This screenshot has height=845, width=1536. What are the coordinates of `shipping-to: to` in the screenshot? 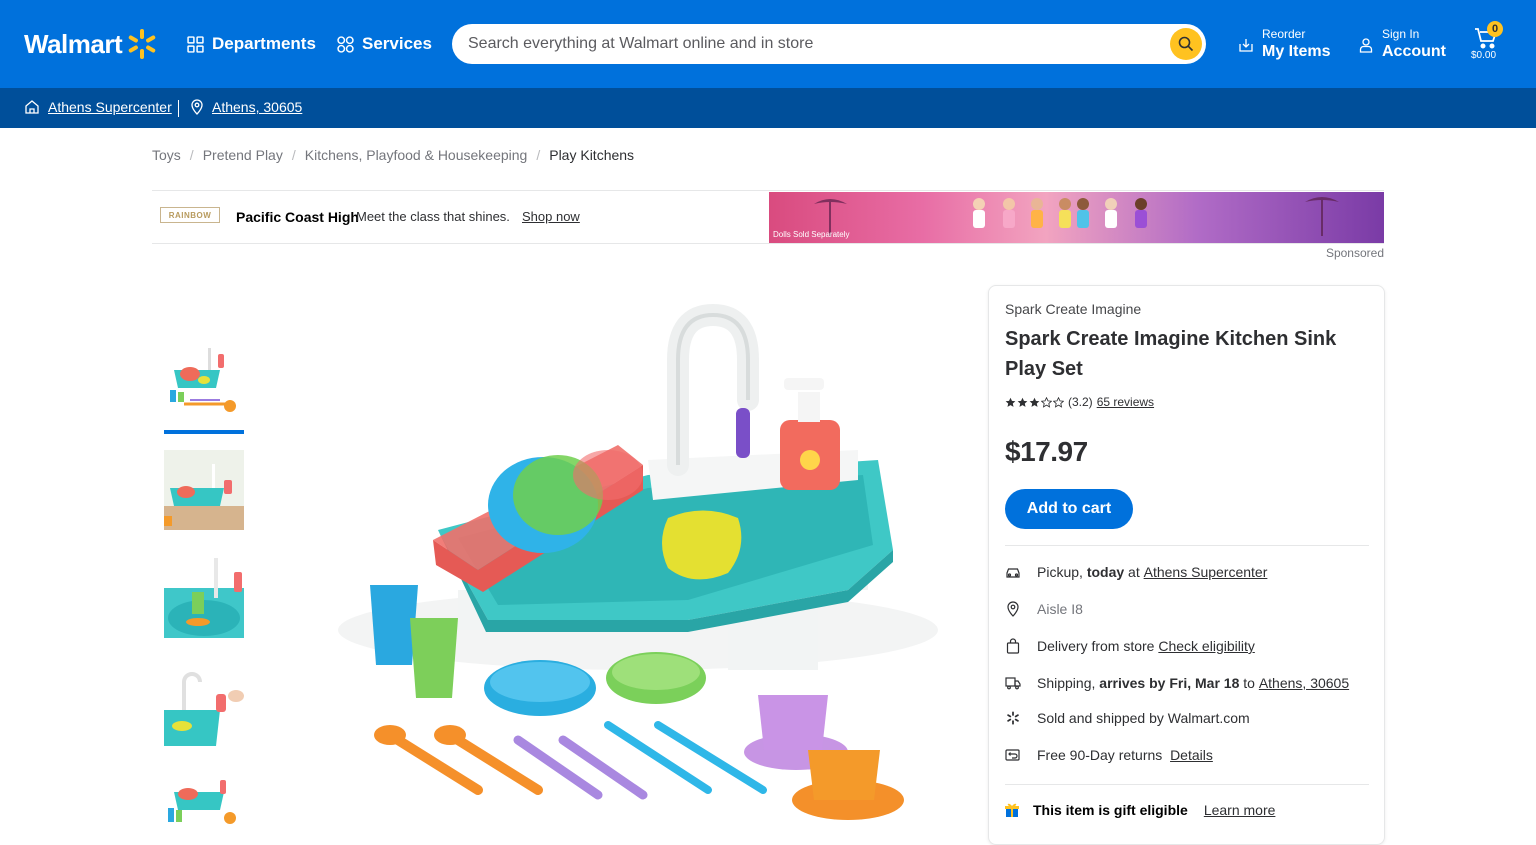 It's located at (1249, 683).